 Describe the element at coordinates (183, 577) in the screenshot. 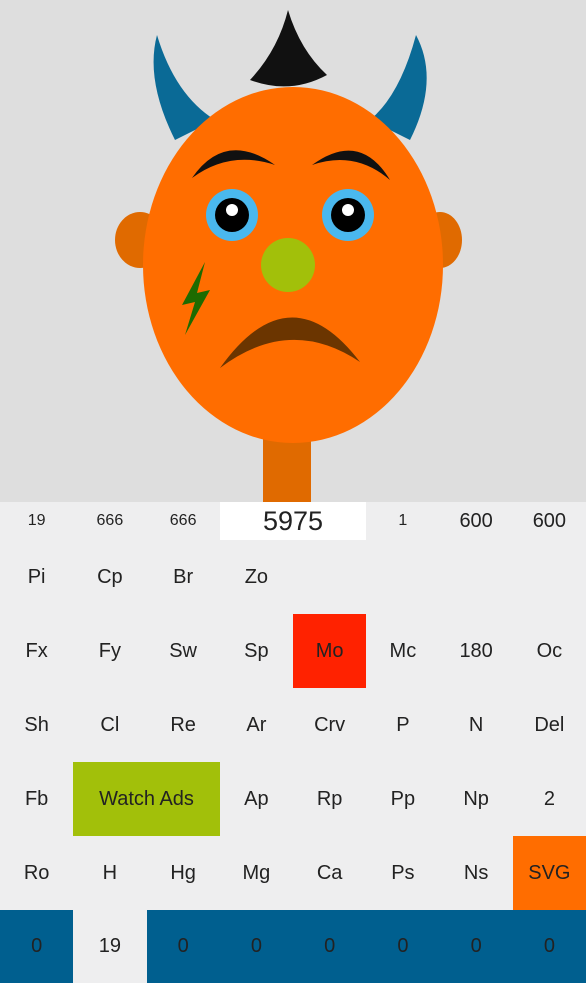

I see `tool-button-br: Br` at that location.